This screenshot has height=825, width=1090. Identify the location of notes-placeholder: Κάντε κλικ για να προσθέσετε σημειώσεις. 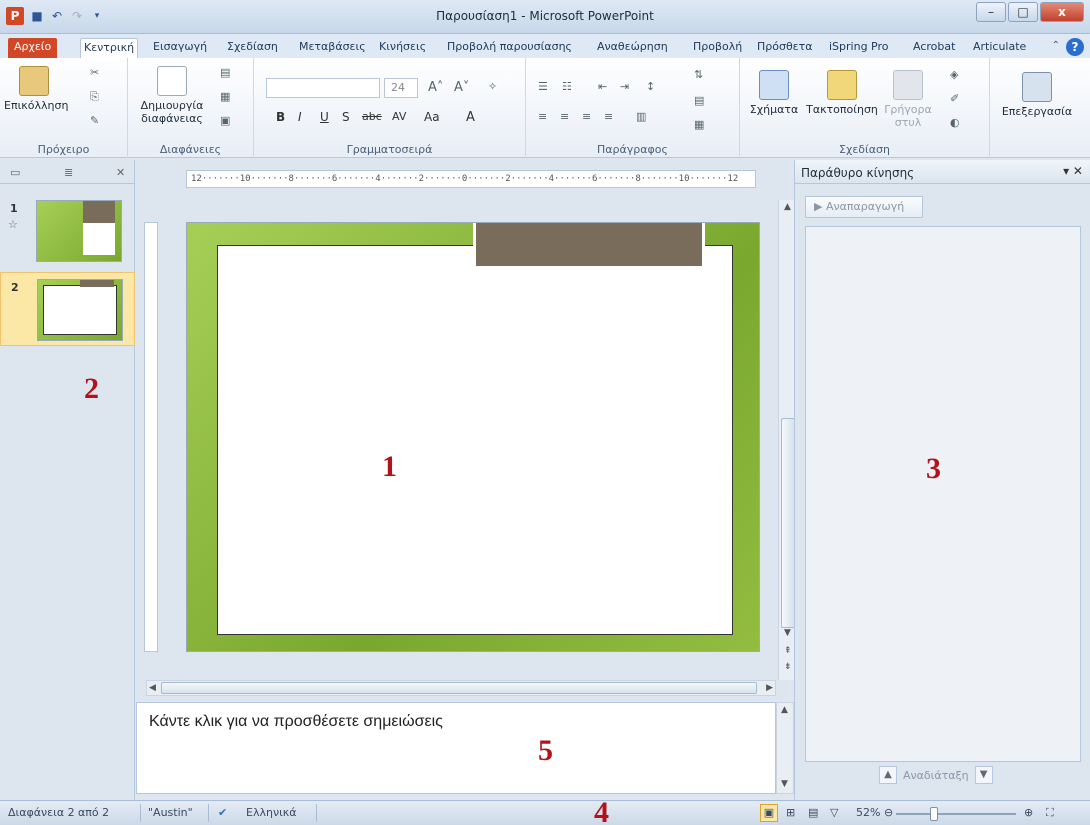
(296, 722).